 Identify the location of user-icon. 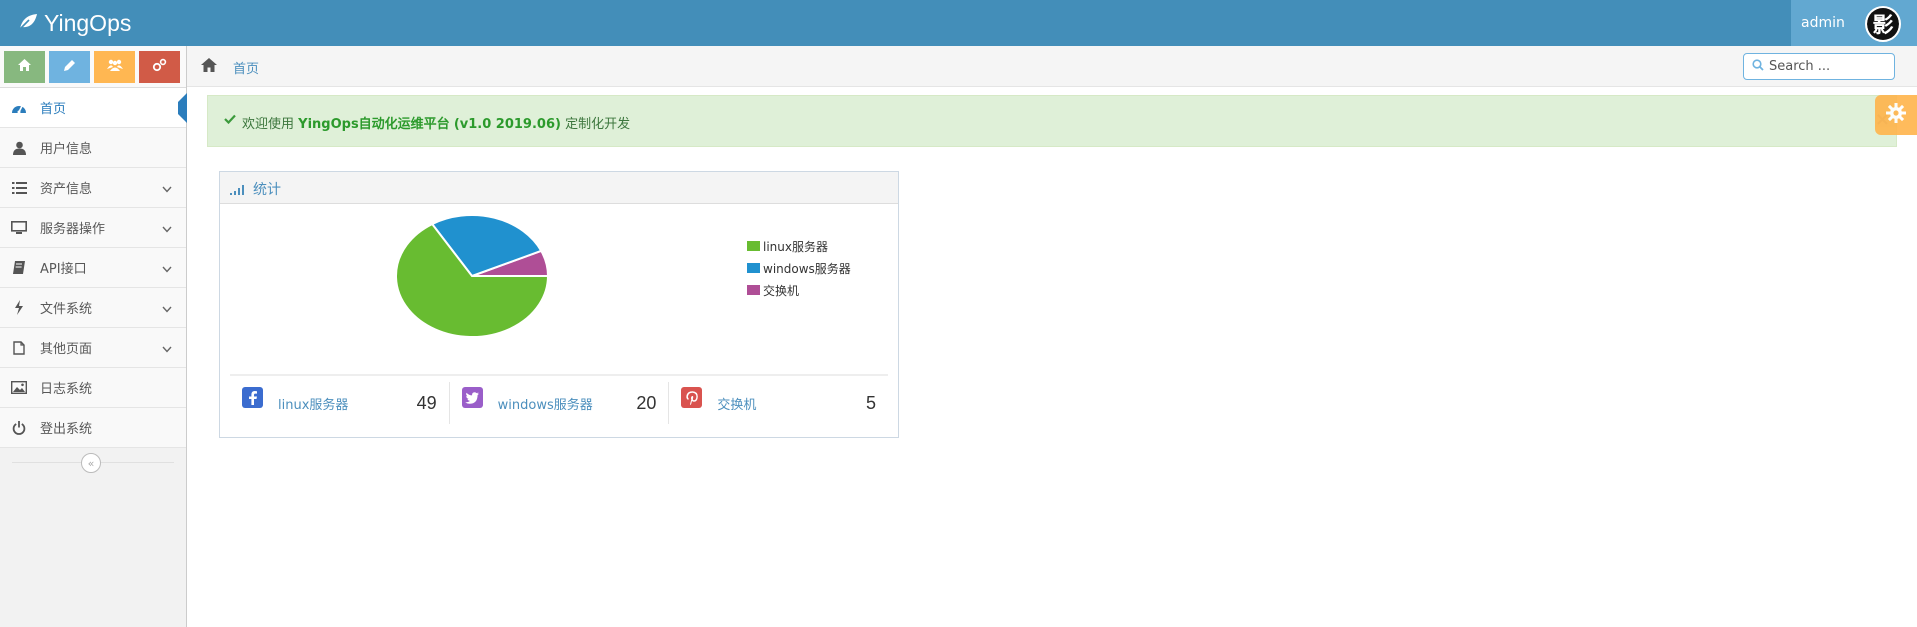
(19, 148).